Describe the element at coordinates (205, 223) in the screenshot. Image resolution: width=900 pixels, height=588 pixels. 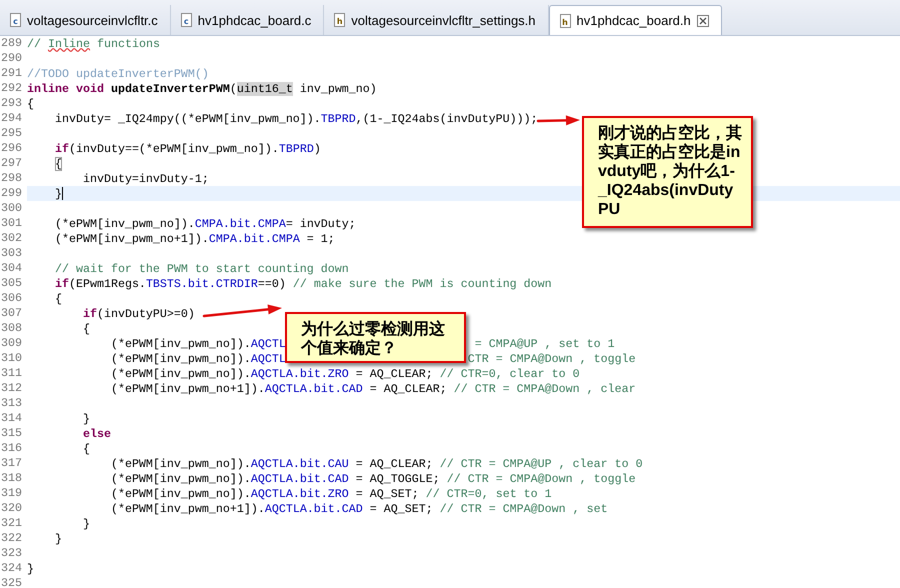
I see `code-line: (*ePWM[inv_pwm_no]).CMPA.bit.CMPA= invDuty;` at that location.